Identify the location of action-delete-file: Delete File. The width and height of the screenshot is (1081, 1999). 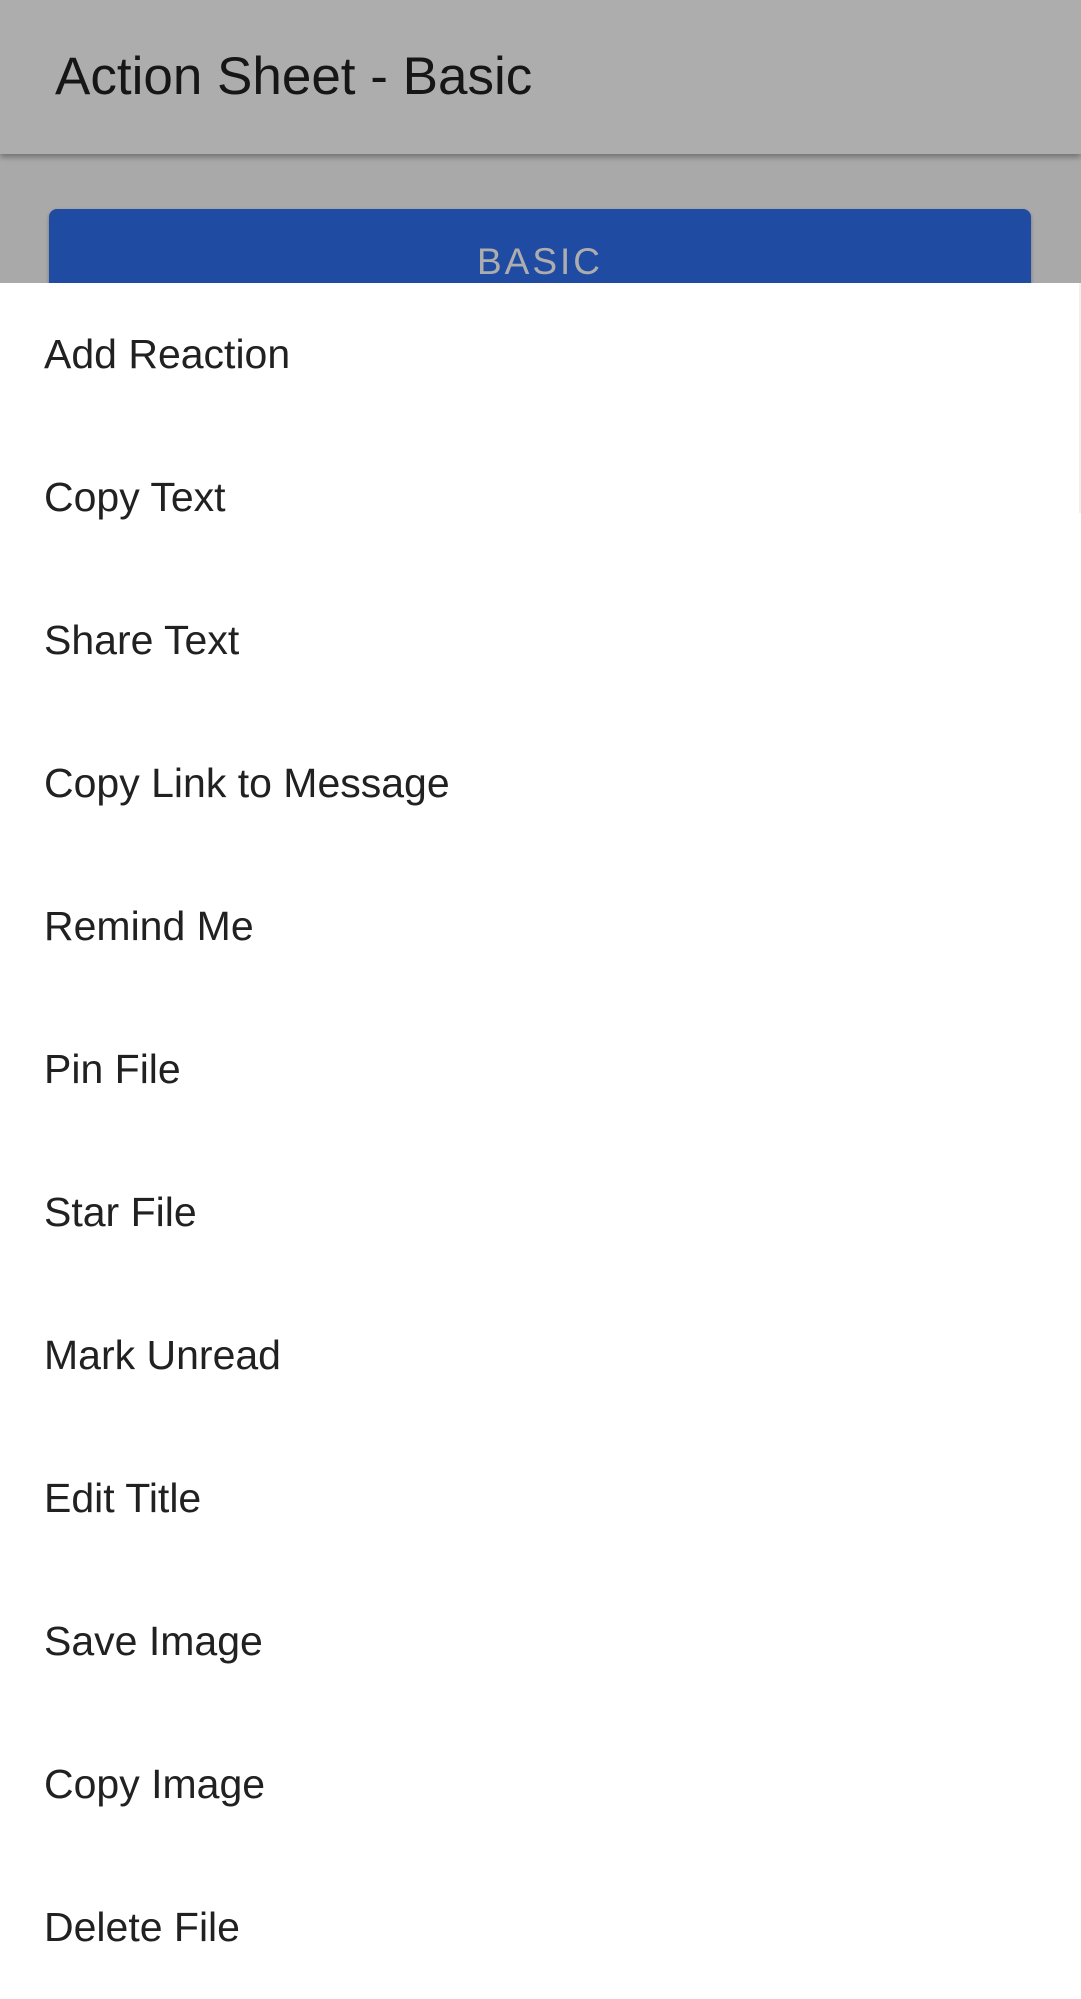
(540, 1927).